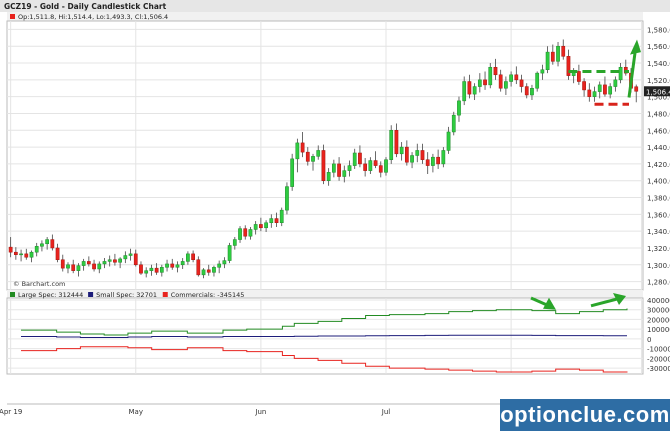 The image size is (670, 436). I want to click on price-tick-label: 1,380.0, so click(658, 199).